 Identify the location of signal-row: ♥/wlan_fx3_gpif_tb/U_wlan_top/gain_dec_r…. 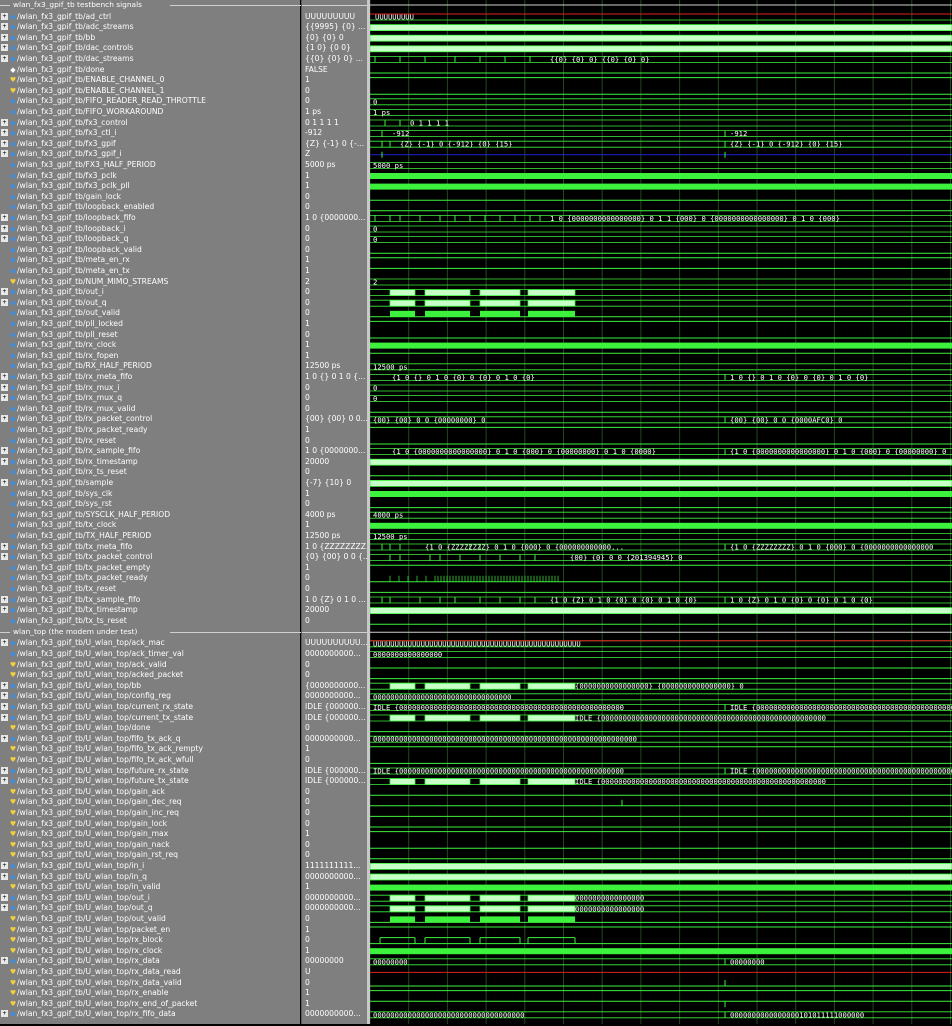
(150, 802).